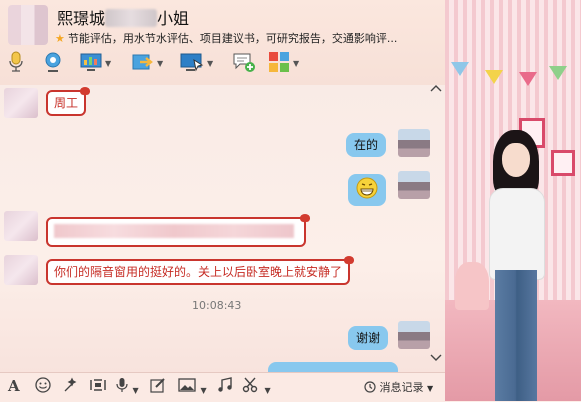 This screenshot has width=581, height=402. I want to click on doodle-icon, so click(158, 387).